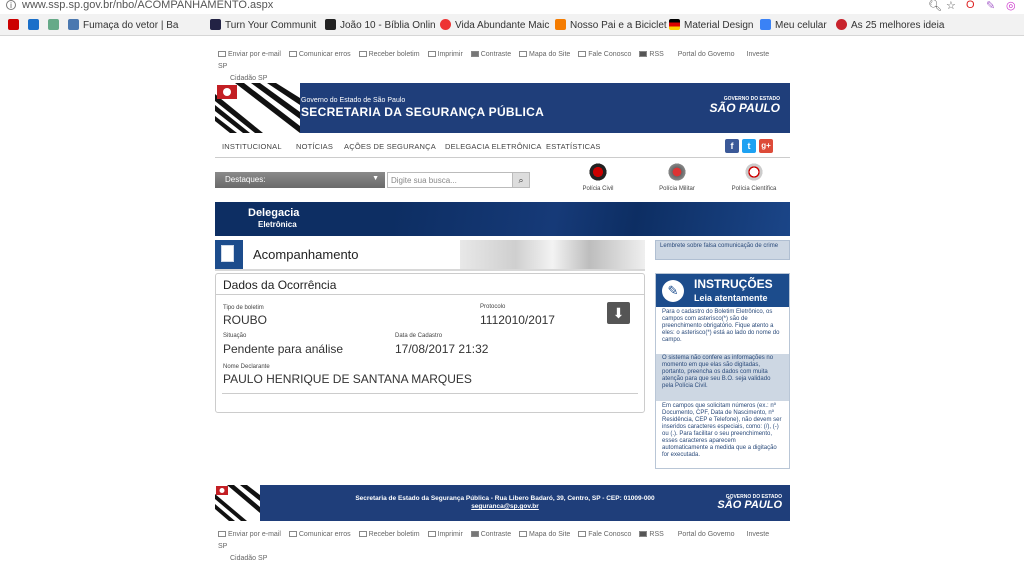 This screenshot has width=1024, height=565. What do you see at coordinates (353, 100) in the screenshot?
I see `header-subtitle: Governo do Estado de São Paulo` at bounding box center [353, 100].